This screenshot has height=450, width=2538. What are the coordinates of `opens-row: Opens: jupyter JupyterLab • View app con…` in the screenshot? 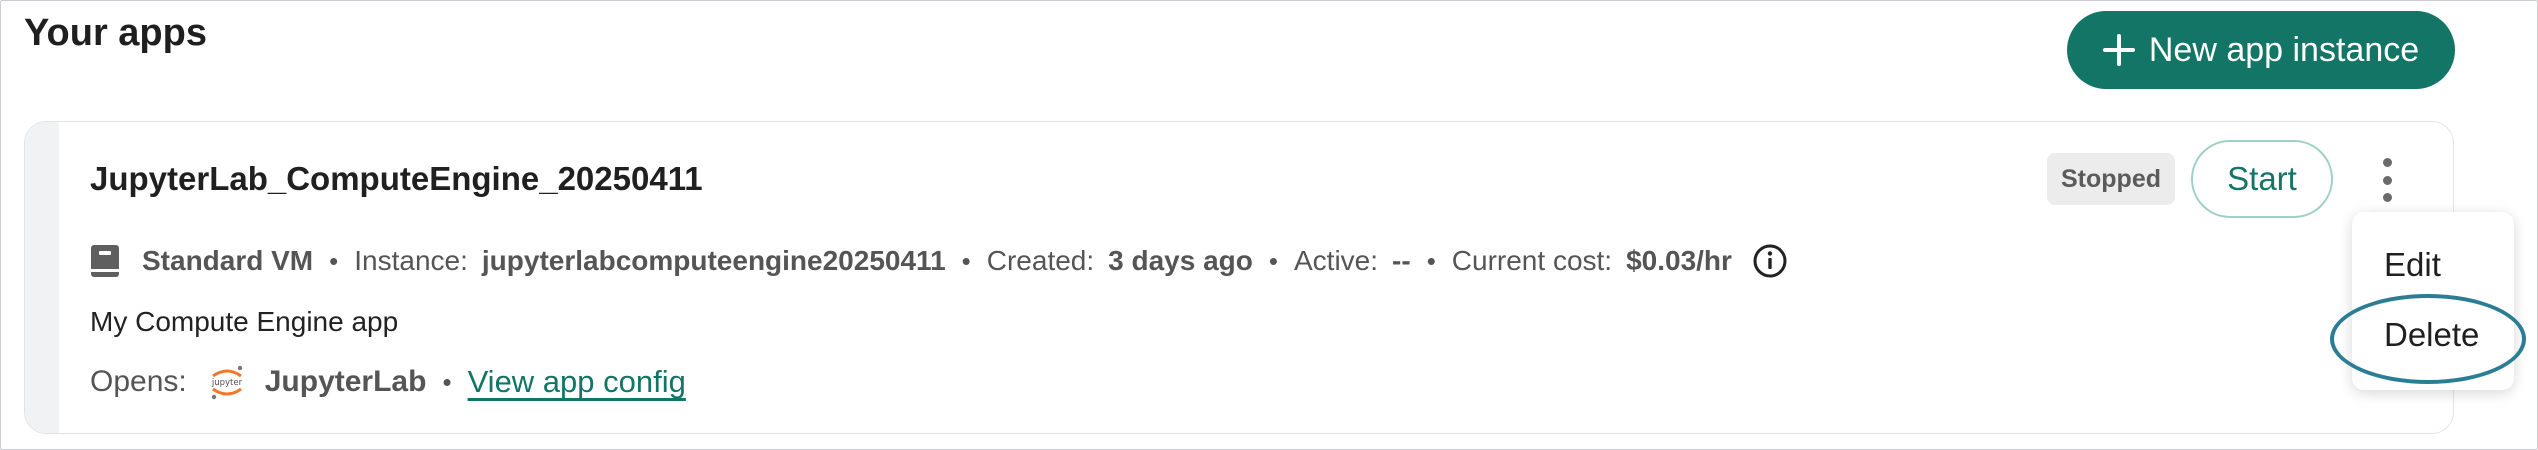 It's located at (388, 382).